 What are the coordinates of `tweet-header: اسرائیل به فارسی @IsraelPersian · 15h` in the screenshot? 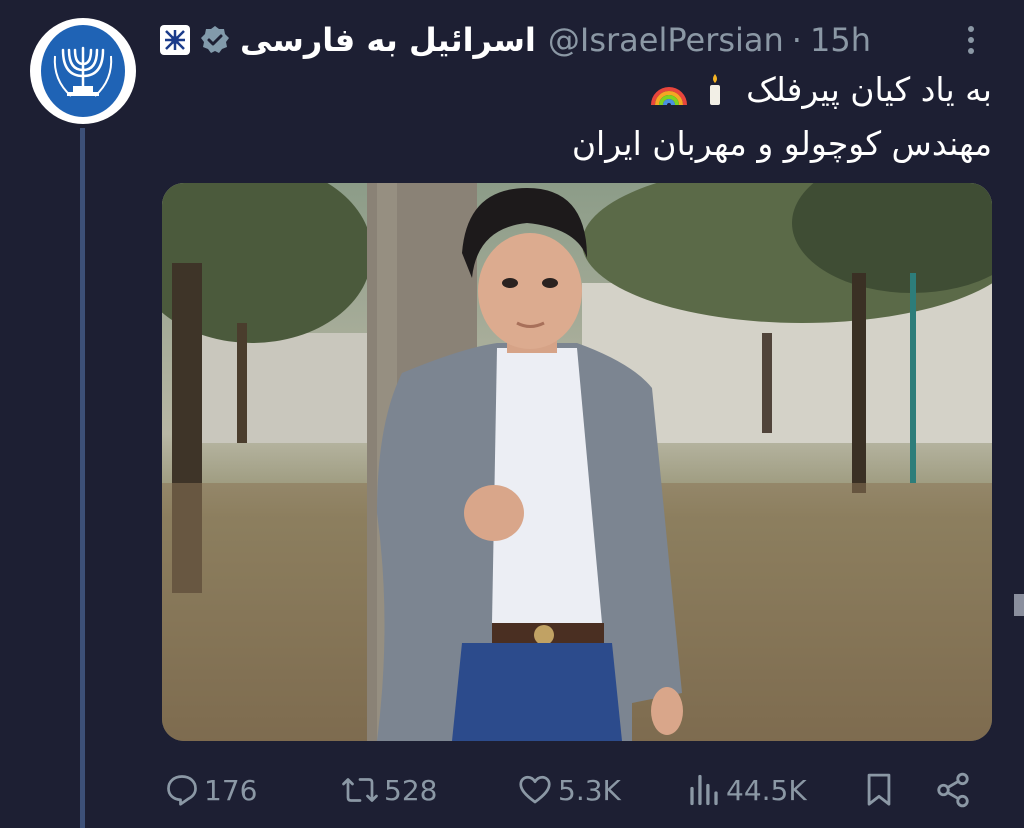 It's located at (550, 40).